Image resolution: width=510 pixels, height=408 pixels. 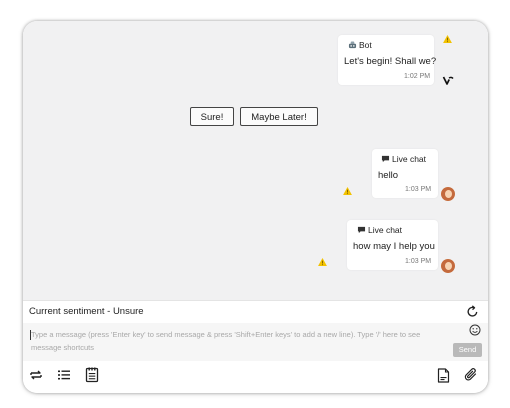 I want to click on message-text: how may I help you, so click(x=394, y=246).